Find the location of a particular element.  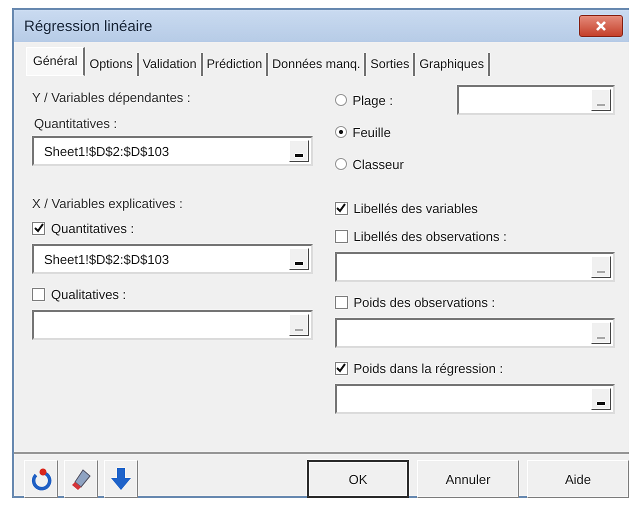

checkbox-label: Quantitatives : is located at coordinates (92, 228).